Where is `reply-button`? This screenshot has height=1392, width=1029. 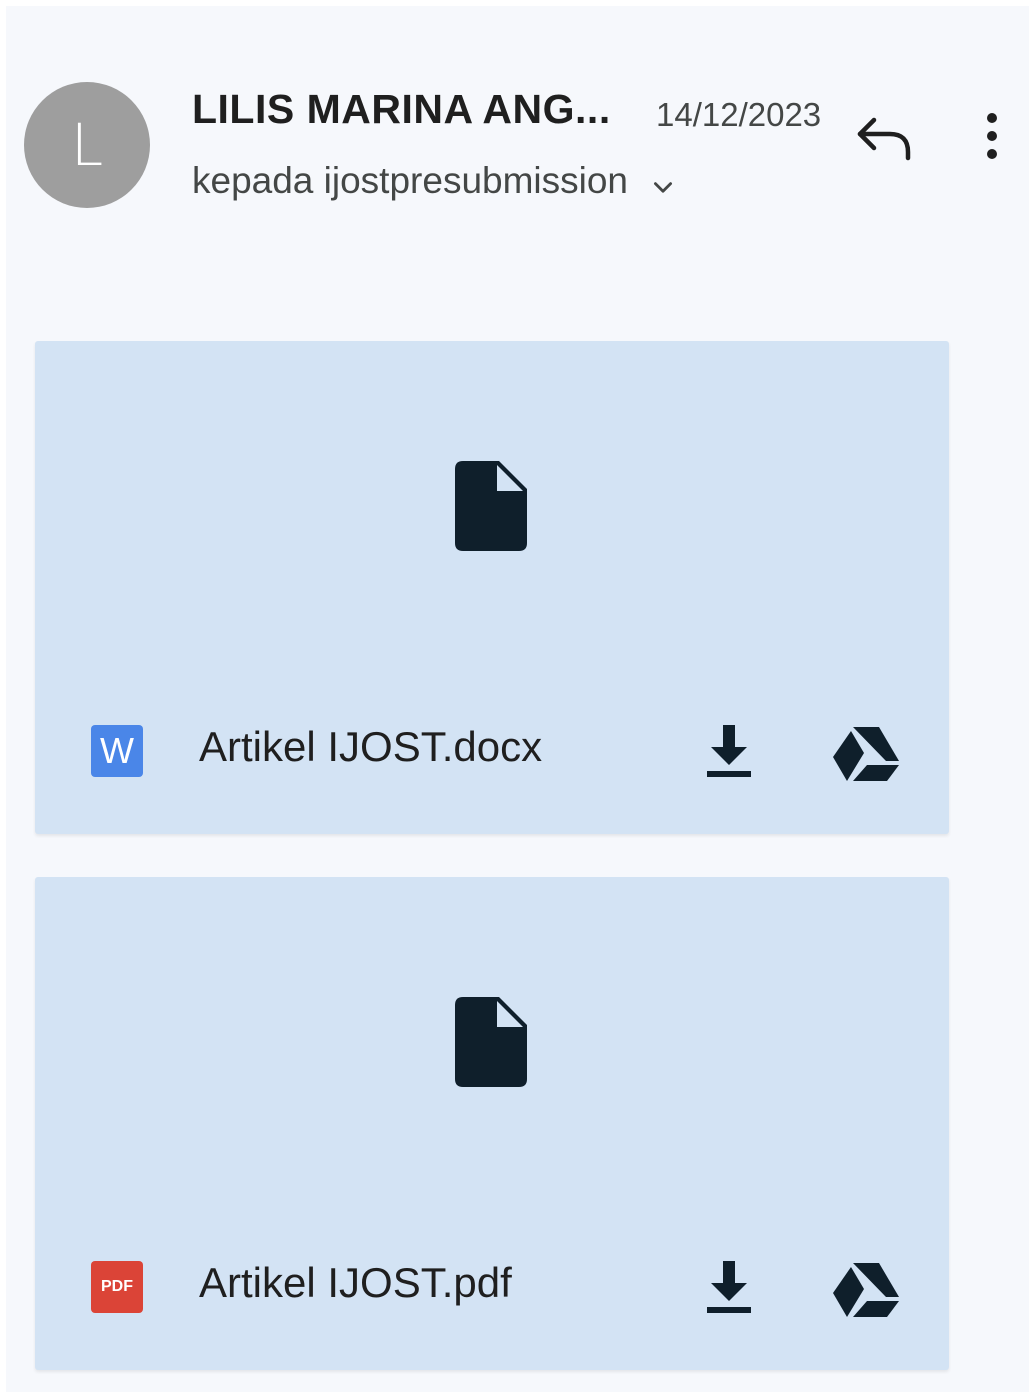 reply-button is located at coordinates (882, 138).